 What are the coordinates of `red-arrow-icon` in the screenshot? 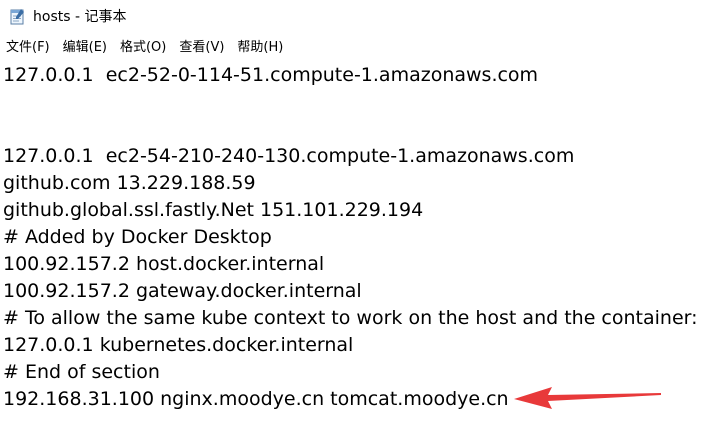 It's located at (587, 398).